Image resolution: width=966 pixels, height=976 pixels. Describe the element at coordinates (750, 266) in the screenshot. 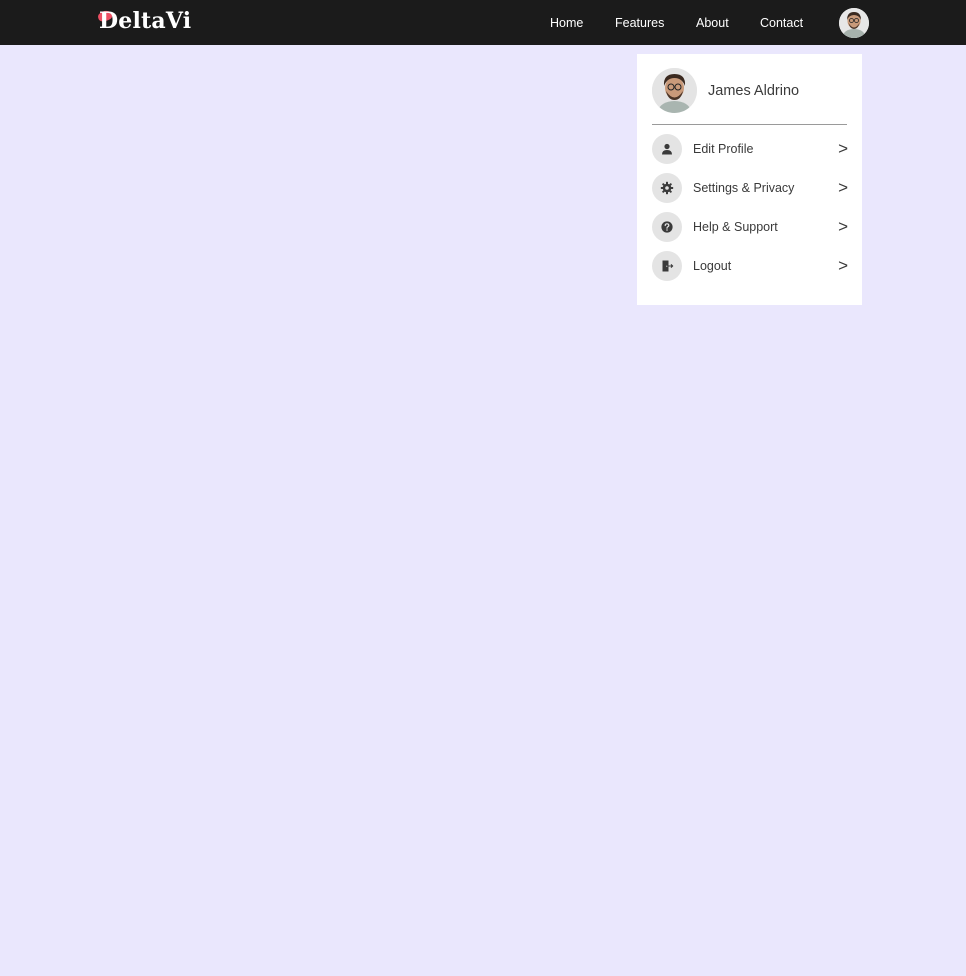

I see `menu-item-logout: Logout >` at that location.